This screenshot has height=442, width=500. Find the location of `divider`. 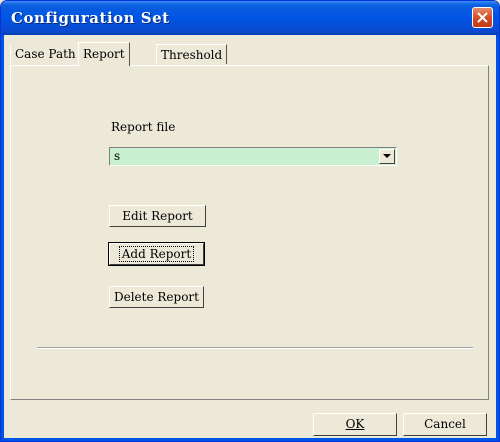

divider is located at coordinates (255, 348).